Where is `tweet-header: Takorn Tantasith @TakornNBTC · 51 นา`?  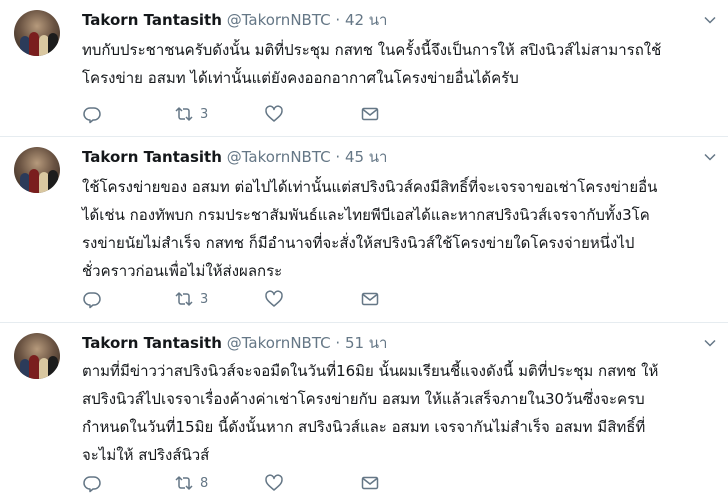 tweet-header: Takorn Tantasith @TakornNBTC · 51 นา is located at coordinates (234, 343).